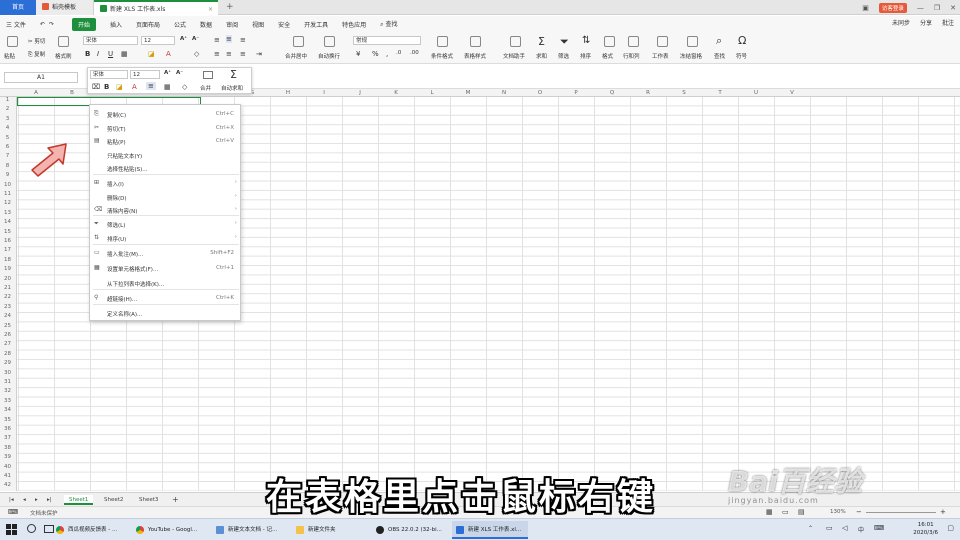  I want to click on sum-icon: Σ, so click(541, 41).